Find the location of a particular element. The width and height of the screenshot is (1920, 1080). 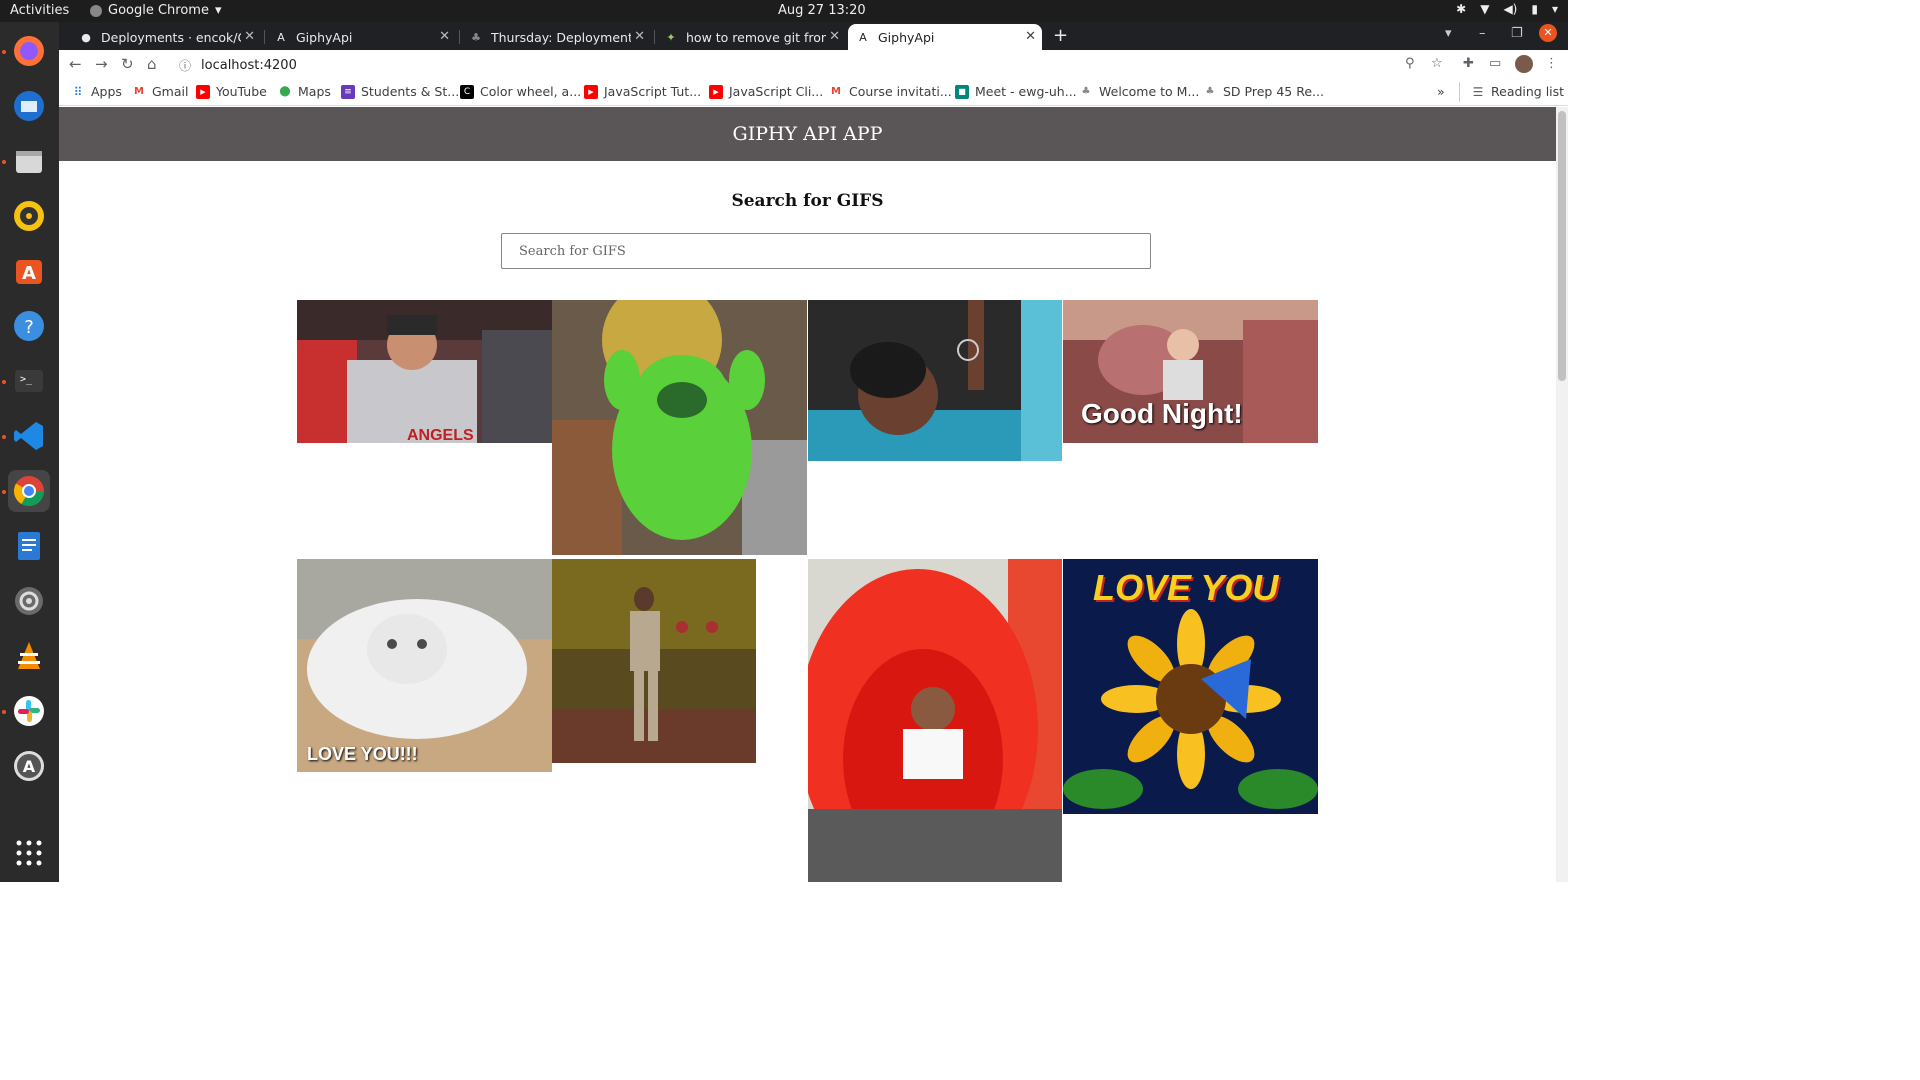

gif-image: ANGELS is located at coordinates (424, 371).